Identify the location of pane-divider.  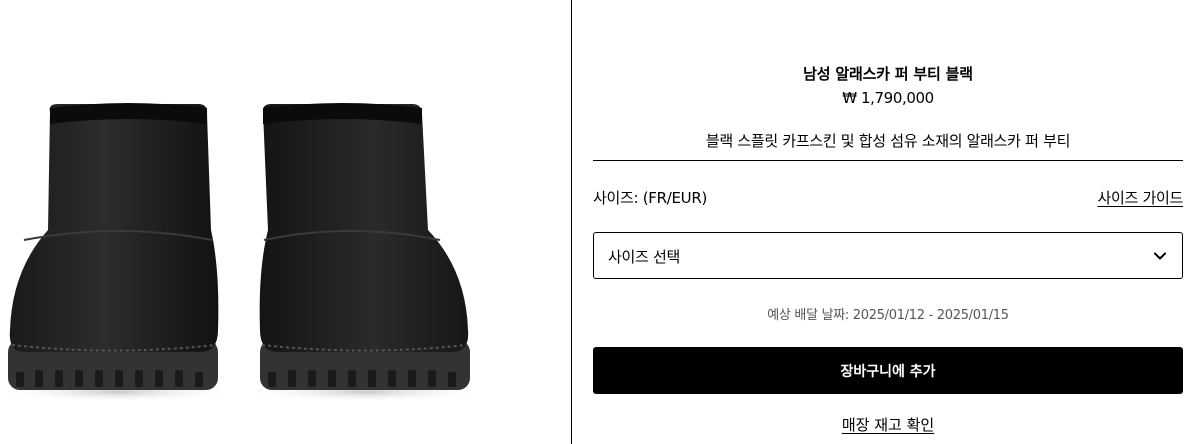
(571, 222).